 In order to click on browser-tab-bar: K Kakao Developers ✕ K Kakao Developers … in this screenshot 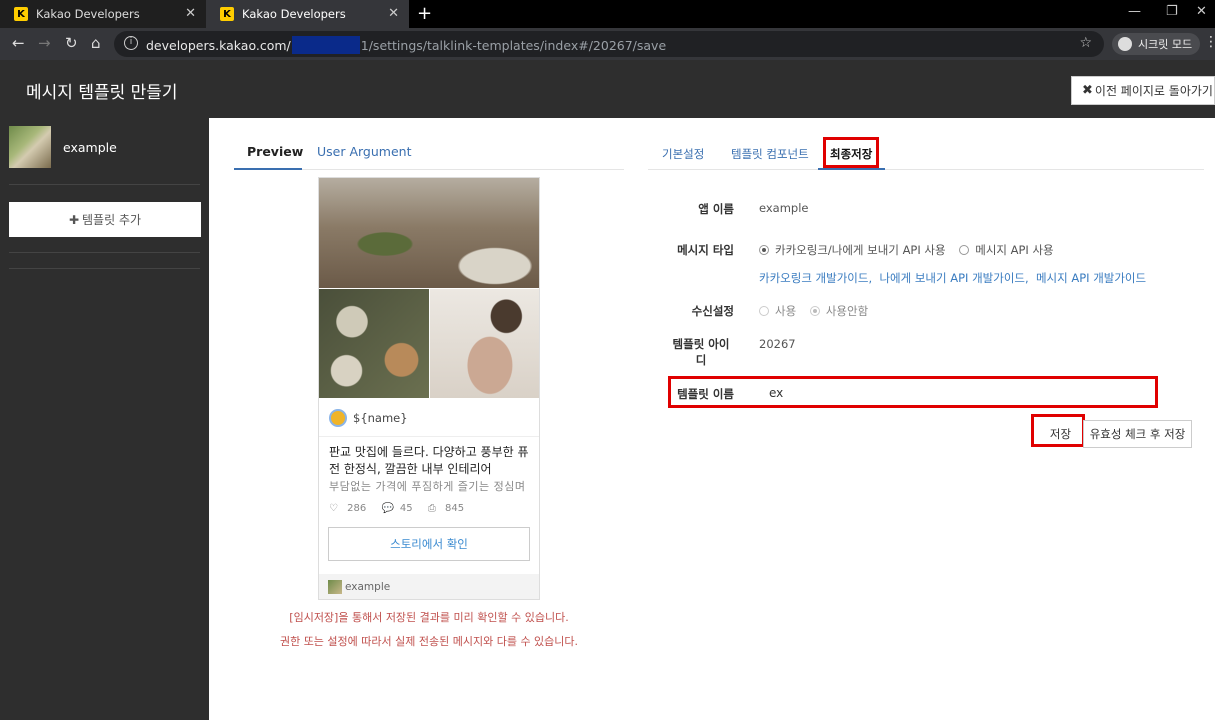, I will do `click(607, 14)`.